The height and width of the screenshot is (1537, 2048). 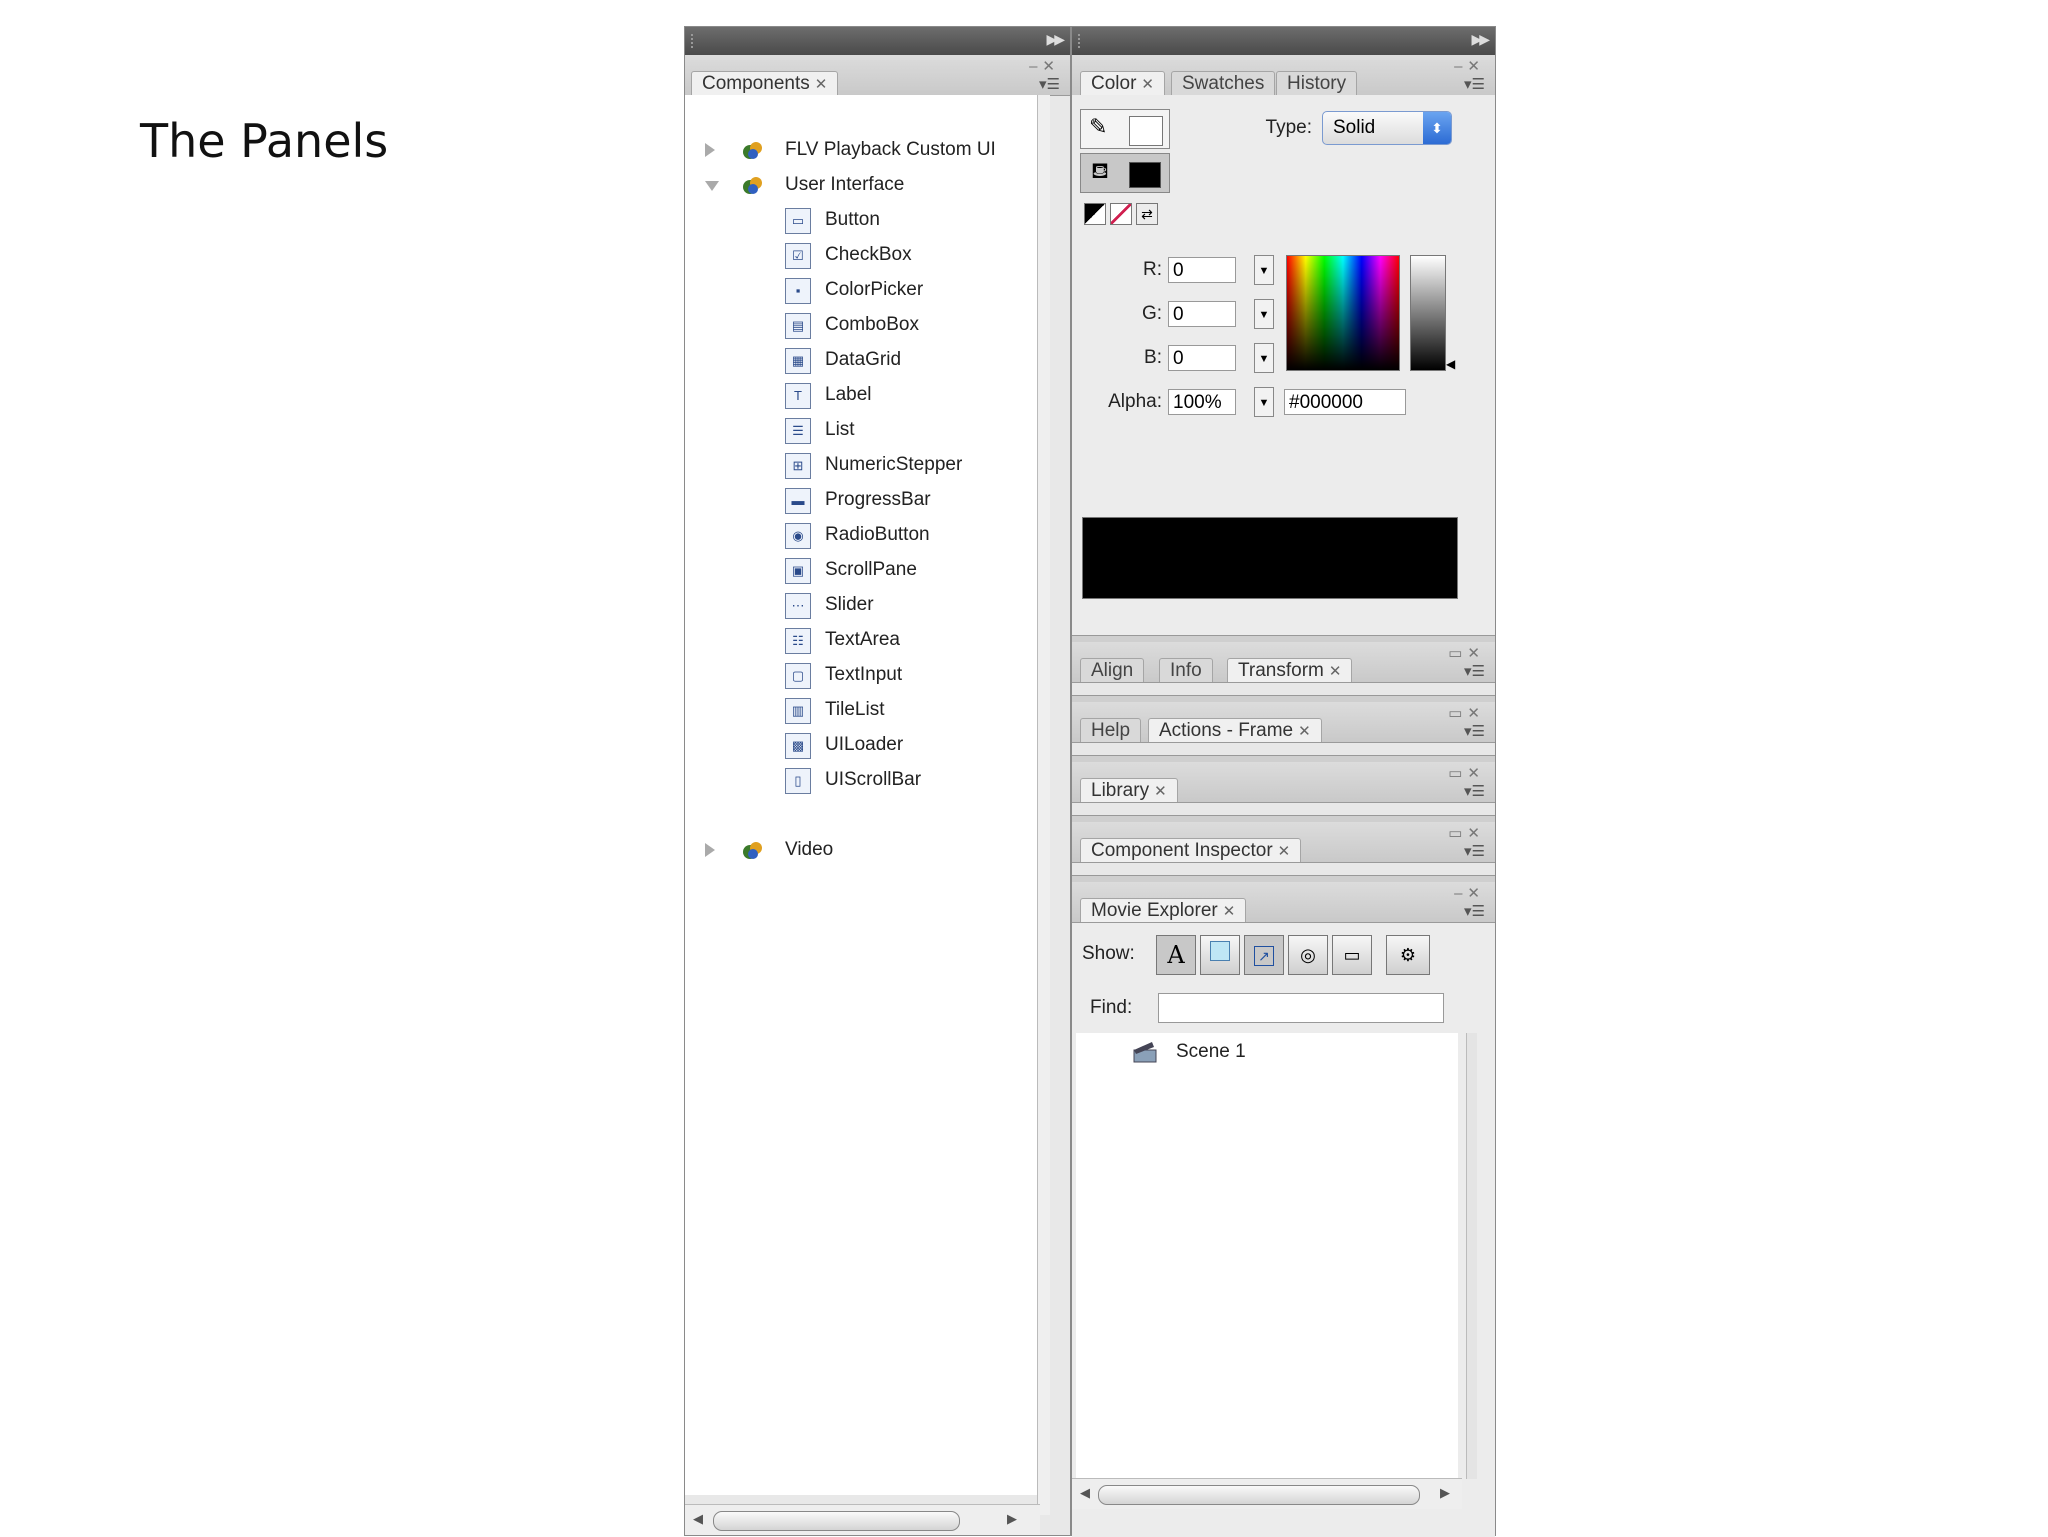 I want to click on color-tab-bar: Color ✕ Swatches History –✕ ▾☰, so click(x=1283, y=75).